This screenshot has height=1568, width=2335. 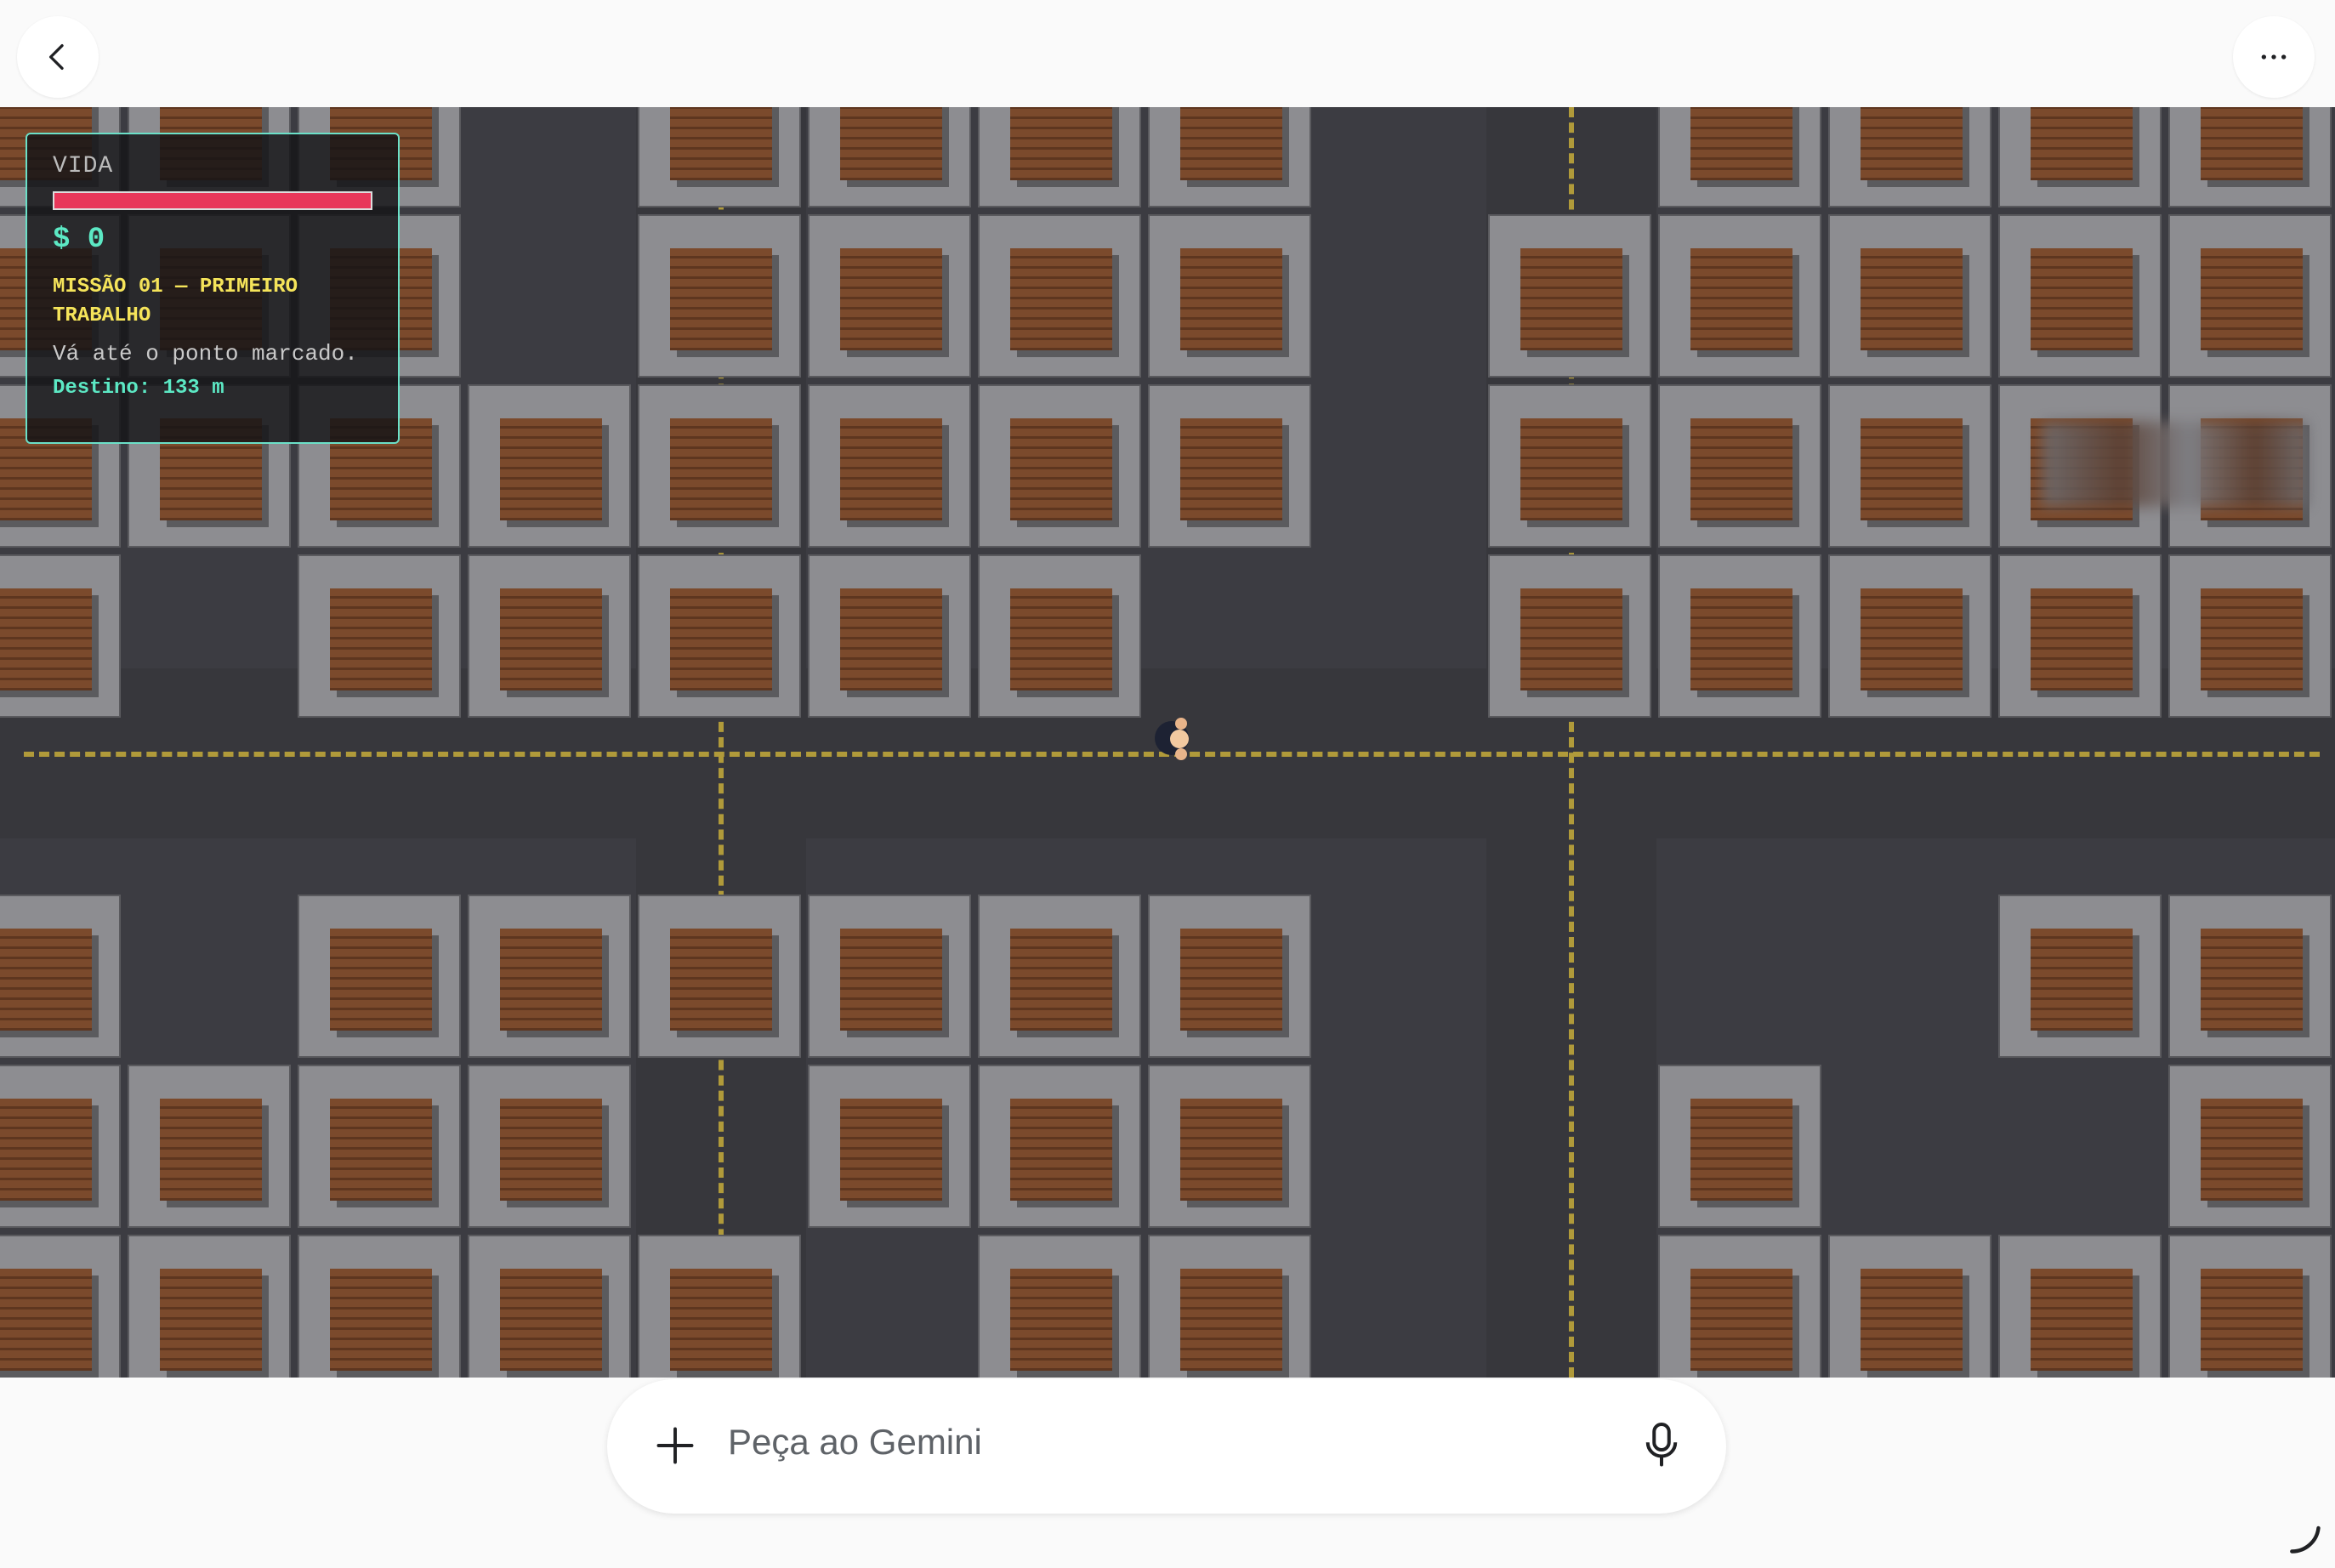 I want to click on more-horizontal-icon, so click(x=2274, y=57).